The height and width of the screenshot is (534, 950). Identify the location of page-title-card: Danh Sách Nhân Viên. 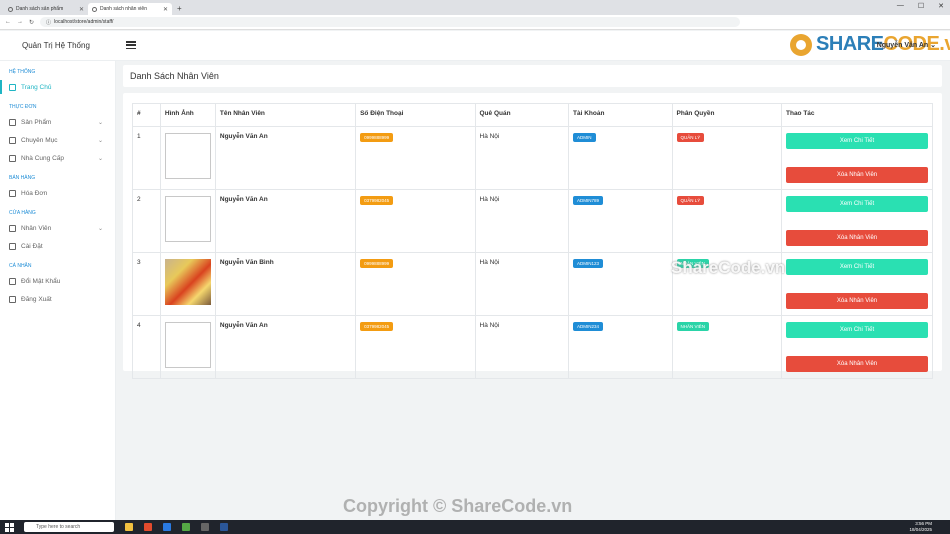
(532, 76).